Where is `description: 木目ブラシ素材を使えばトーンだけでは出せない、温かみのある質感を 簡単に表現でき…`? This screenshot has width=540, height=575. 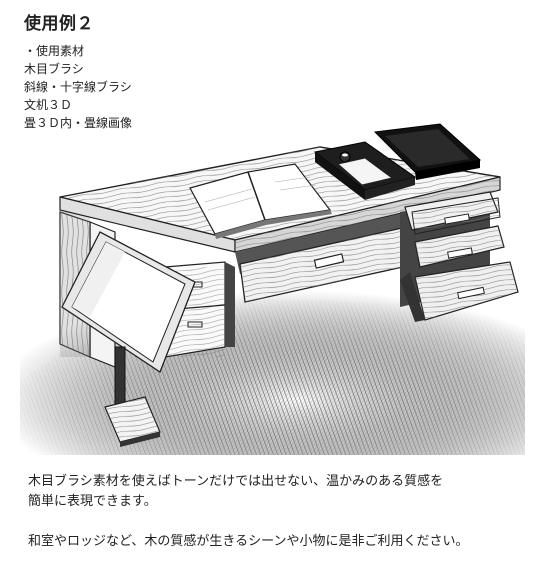
description: 木目ブラシ素材を使えばトーンだけでは出せない、温かみのある質感を 簡単に表現でき… is located at coordinates (248, 512).